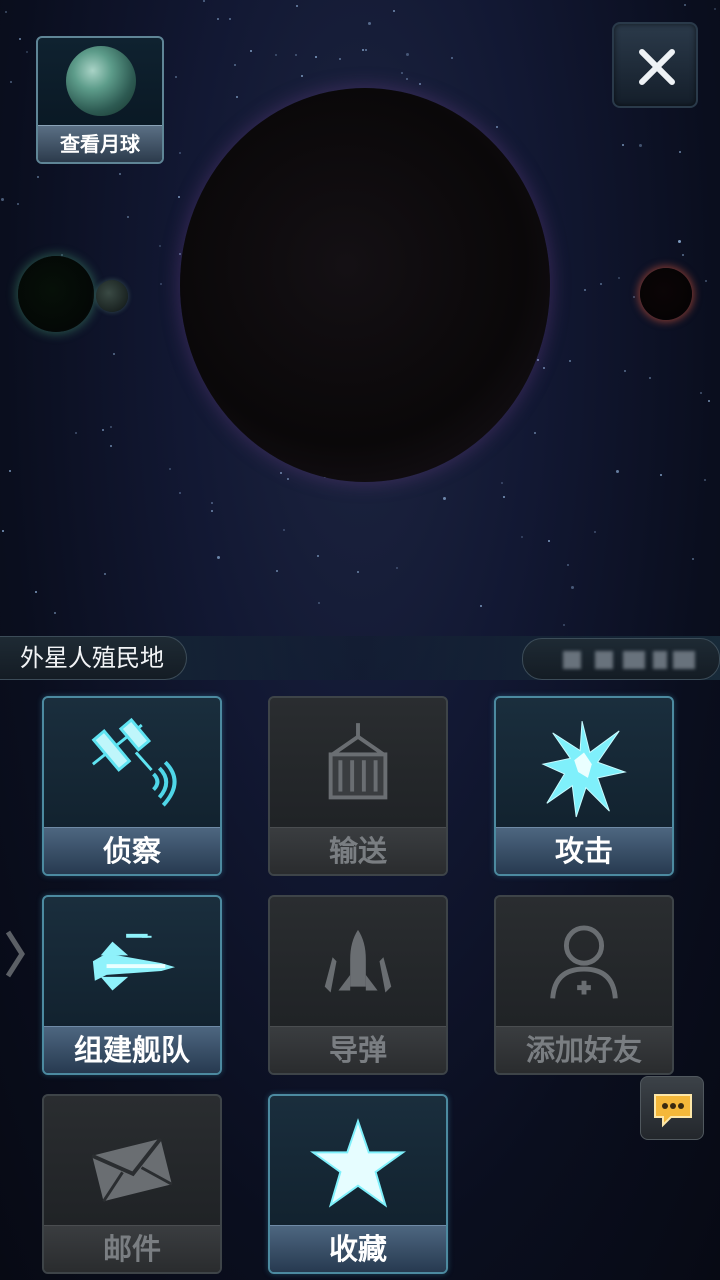  I want to click on coordinates-pill, so click(621, 659).